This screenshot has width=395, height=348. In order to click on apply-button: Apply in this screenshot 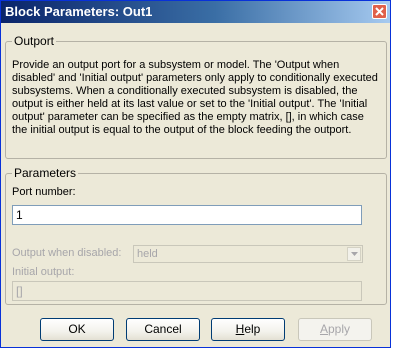, I will do `click(335, 329)`.